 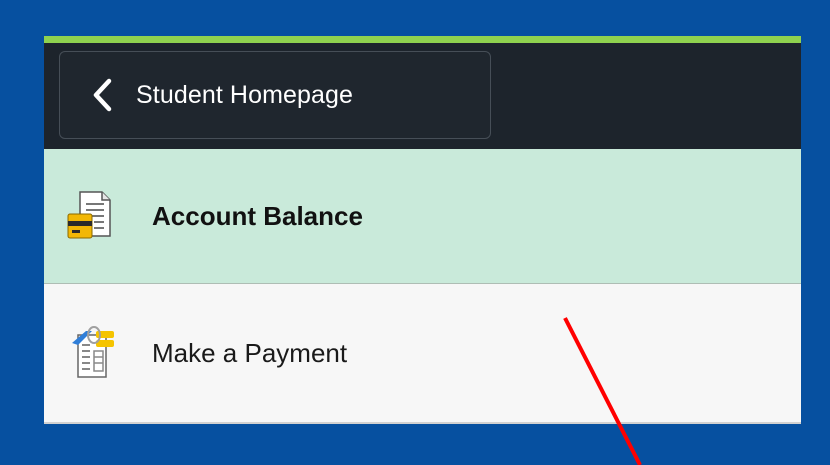 I want to click on accent-bar, so click(x=422, y=39).